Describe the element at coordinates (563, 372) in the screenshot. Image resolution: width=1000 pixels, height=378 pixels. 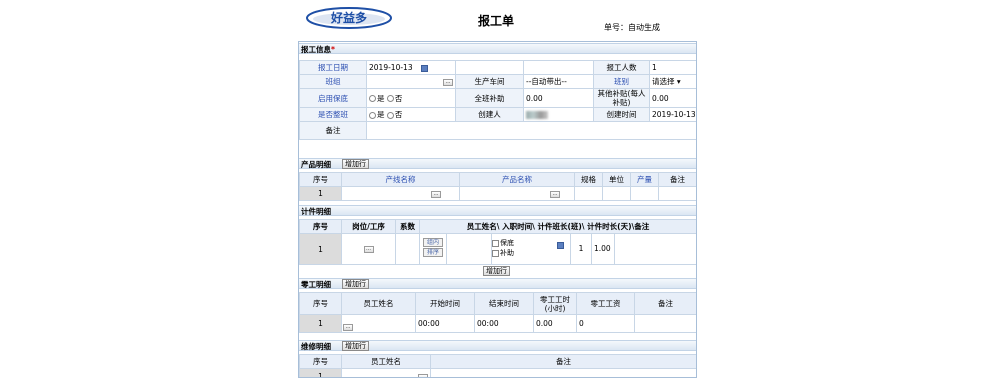
I see `repair-remark` at that location.